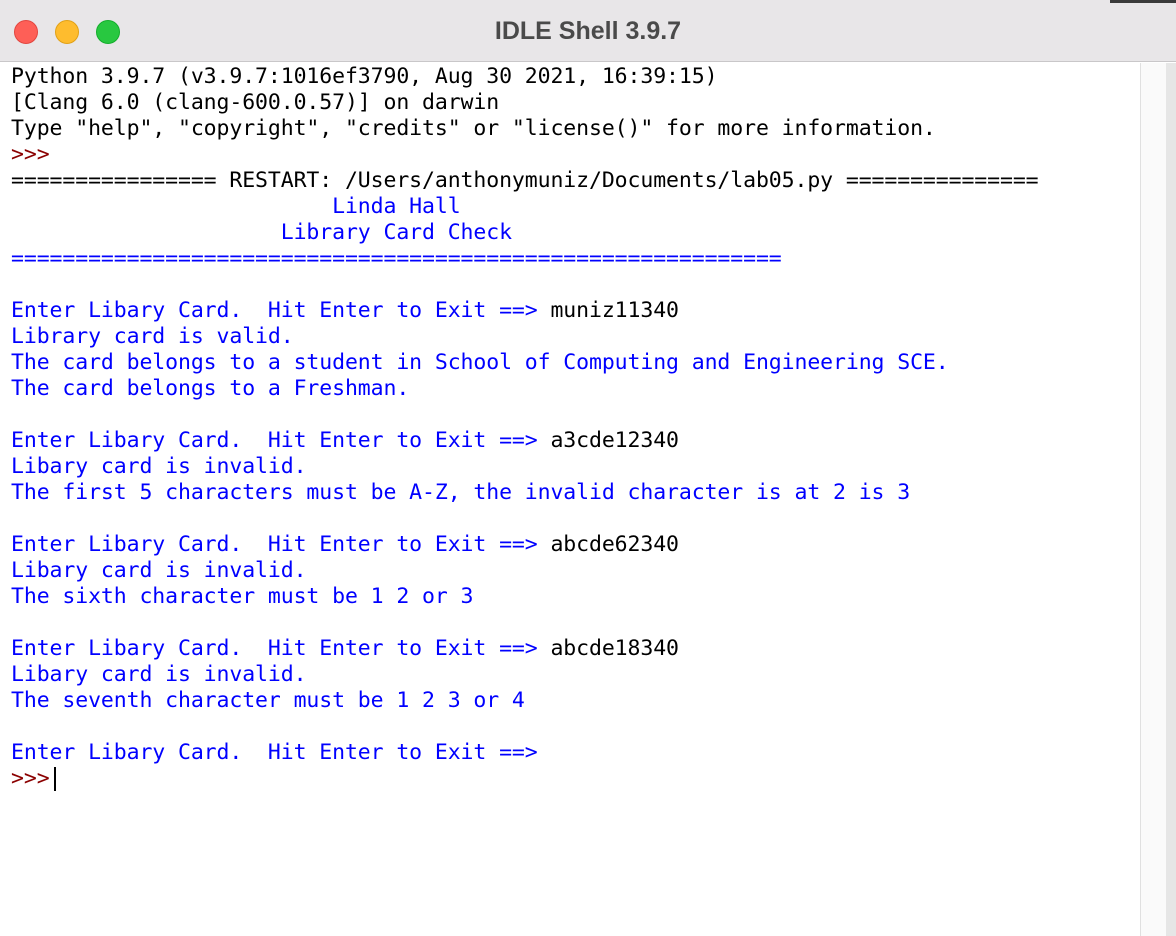 The height and width of the screenshot is (936, 1176). Describe the element at coordinates (236, 206) in the screenshot. I see `program-header-name: Linda Hall` at that location.